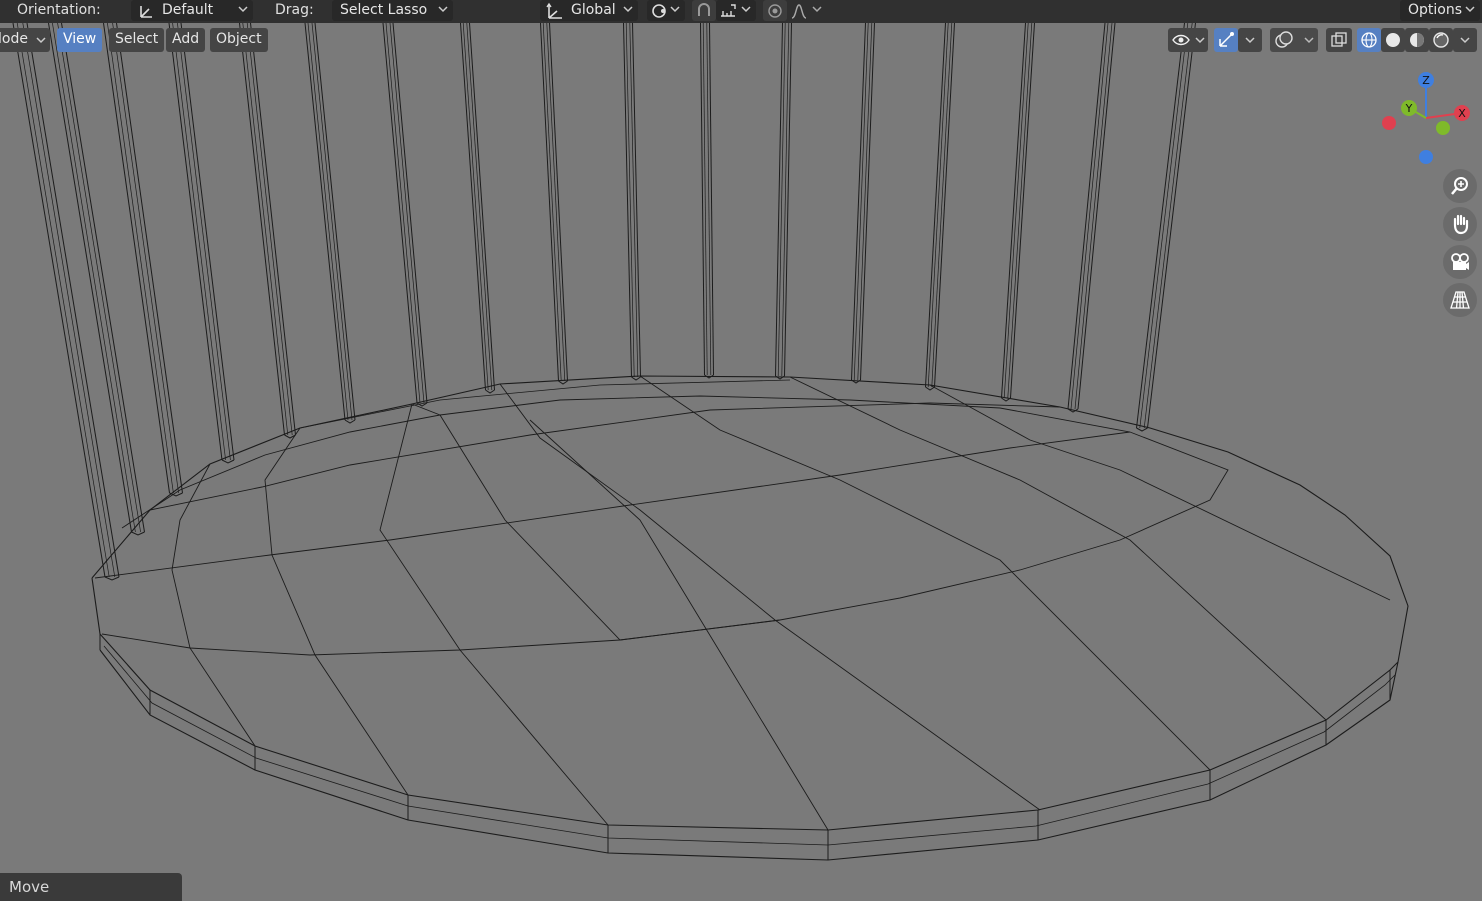  What do you see at coordinates (294, 10) in the screenshot?
I see `drag-label: Drag:` at bounding box center [294, 10].